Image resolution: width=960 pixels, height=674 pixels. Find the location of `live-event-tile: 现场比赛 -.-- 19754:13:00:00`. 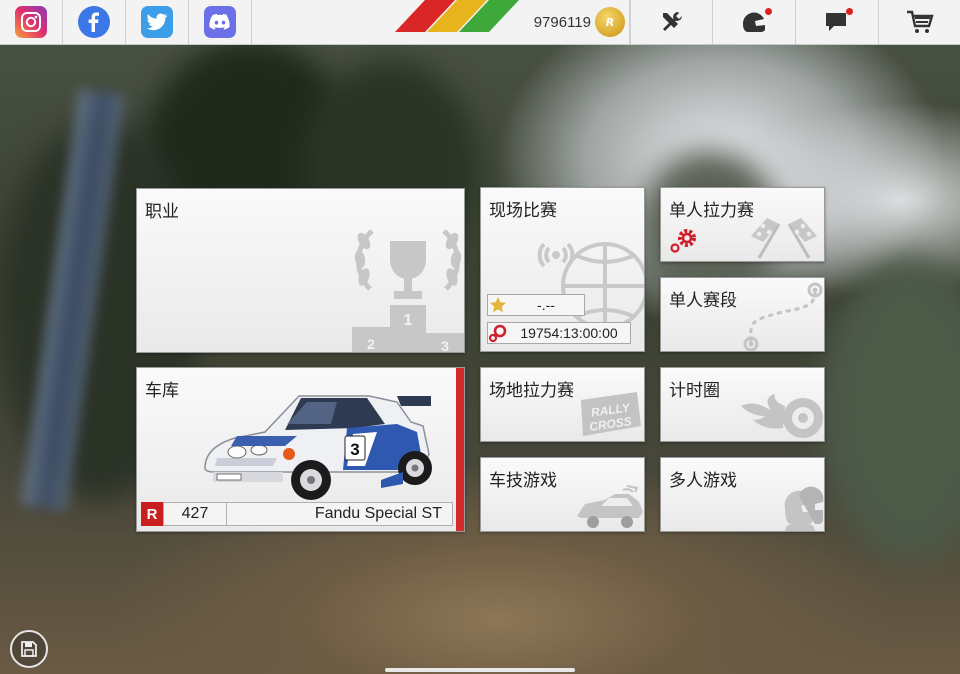

live-event-tile: 现场比赛 -.-- 19754:13:00:00 is located at coordinates (562, 269).